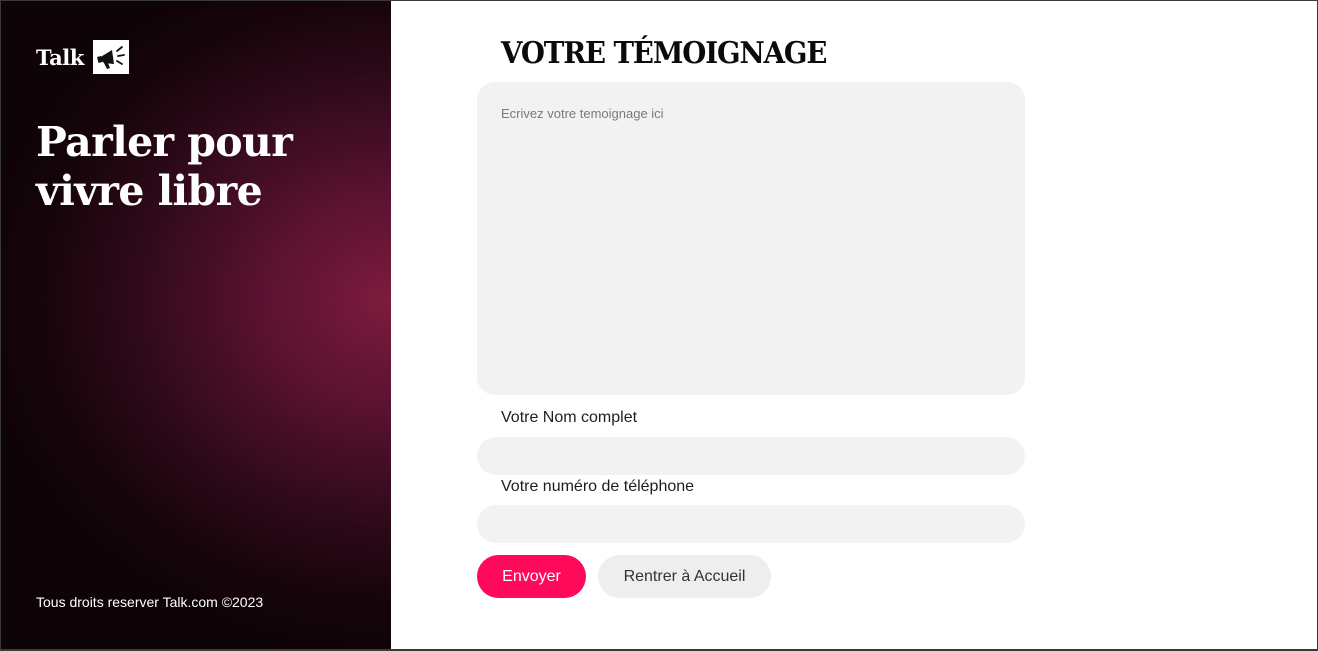  What do you see at coordinates (60, 57) in the screenshot?
I see `brand-name: Talk` at bounding box center [60, 57].